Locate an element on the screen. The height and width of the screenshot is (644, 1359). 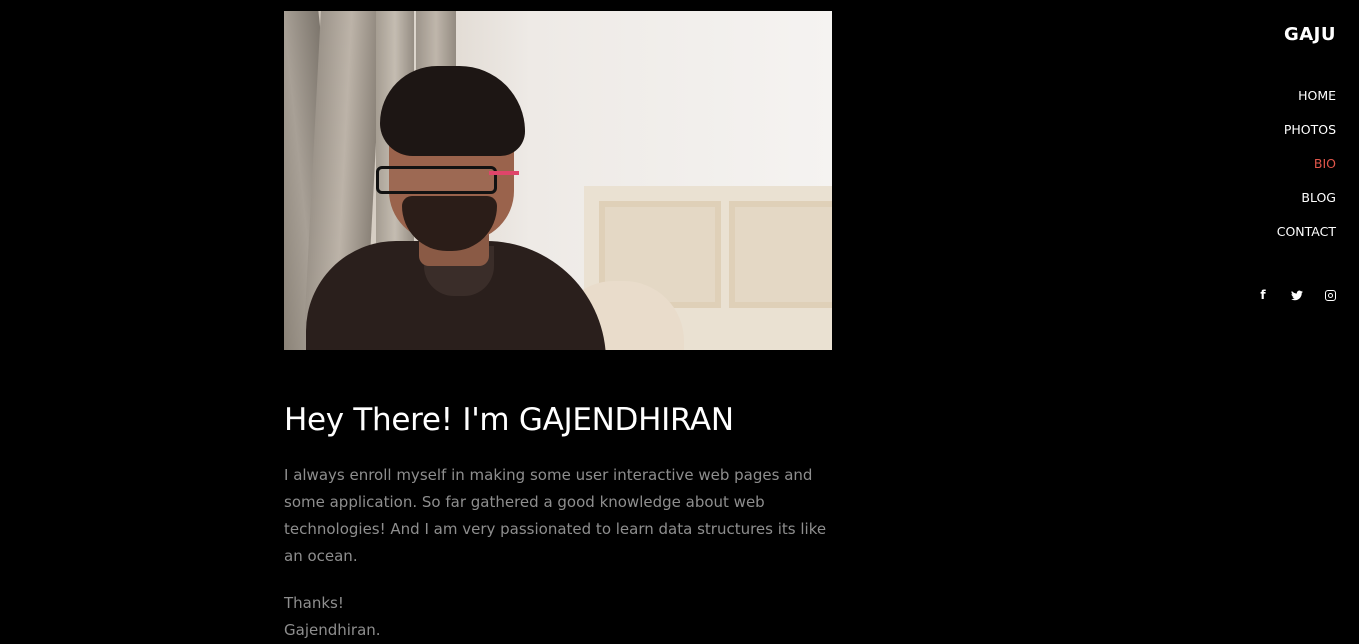
nav-photos: PHOTOS is located at coordinates (1306, 130).